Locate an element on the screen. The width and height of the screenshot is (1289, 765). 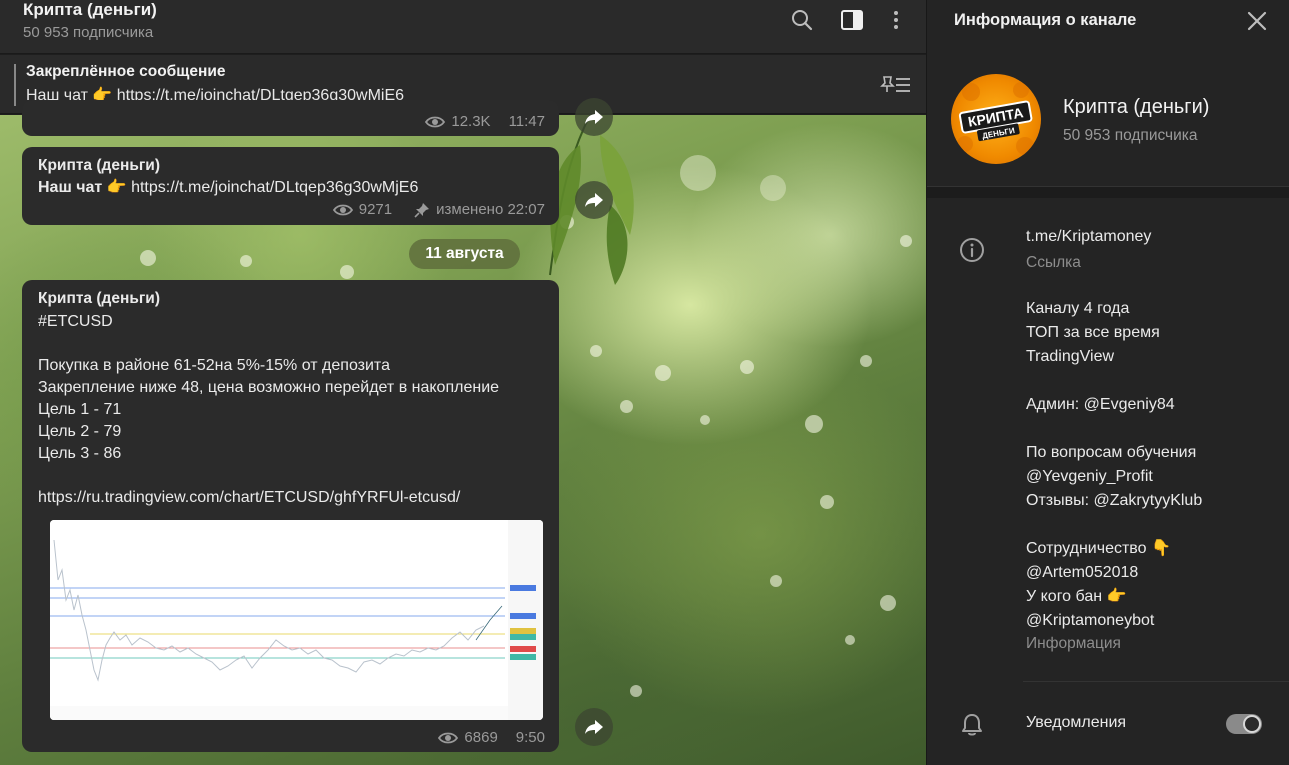
chat-title: Крипта (деньги) is located at coordinates (90, 10).